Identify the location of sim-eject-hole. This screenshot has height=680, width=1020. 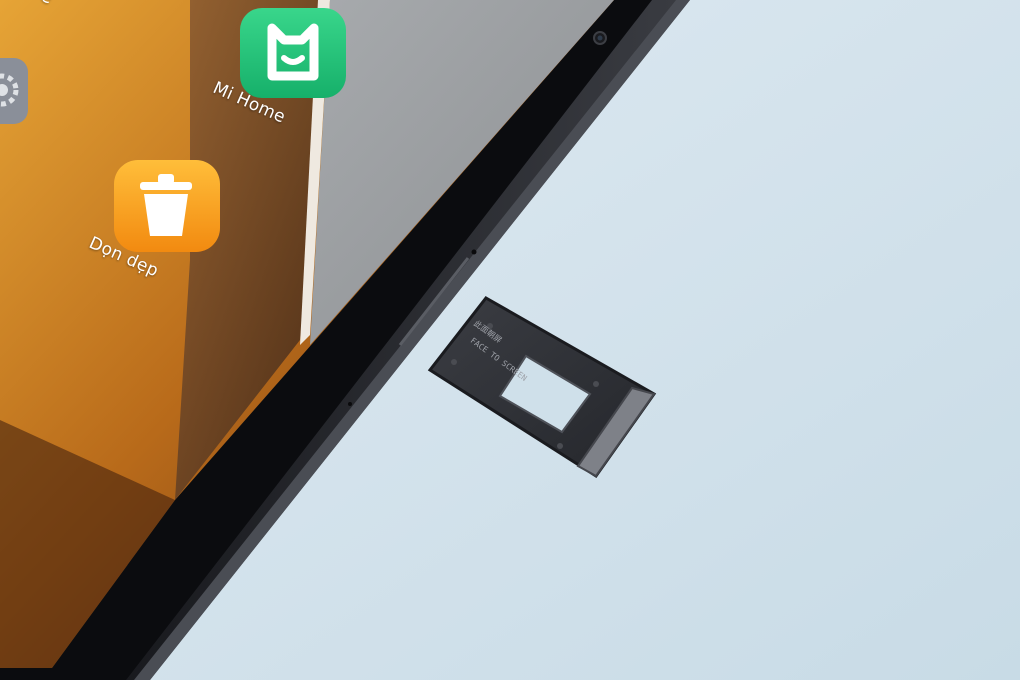
(474, 252).